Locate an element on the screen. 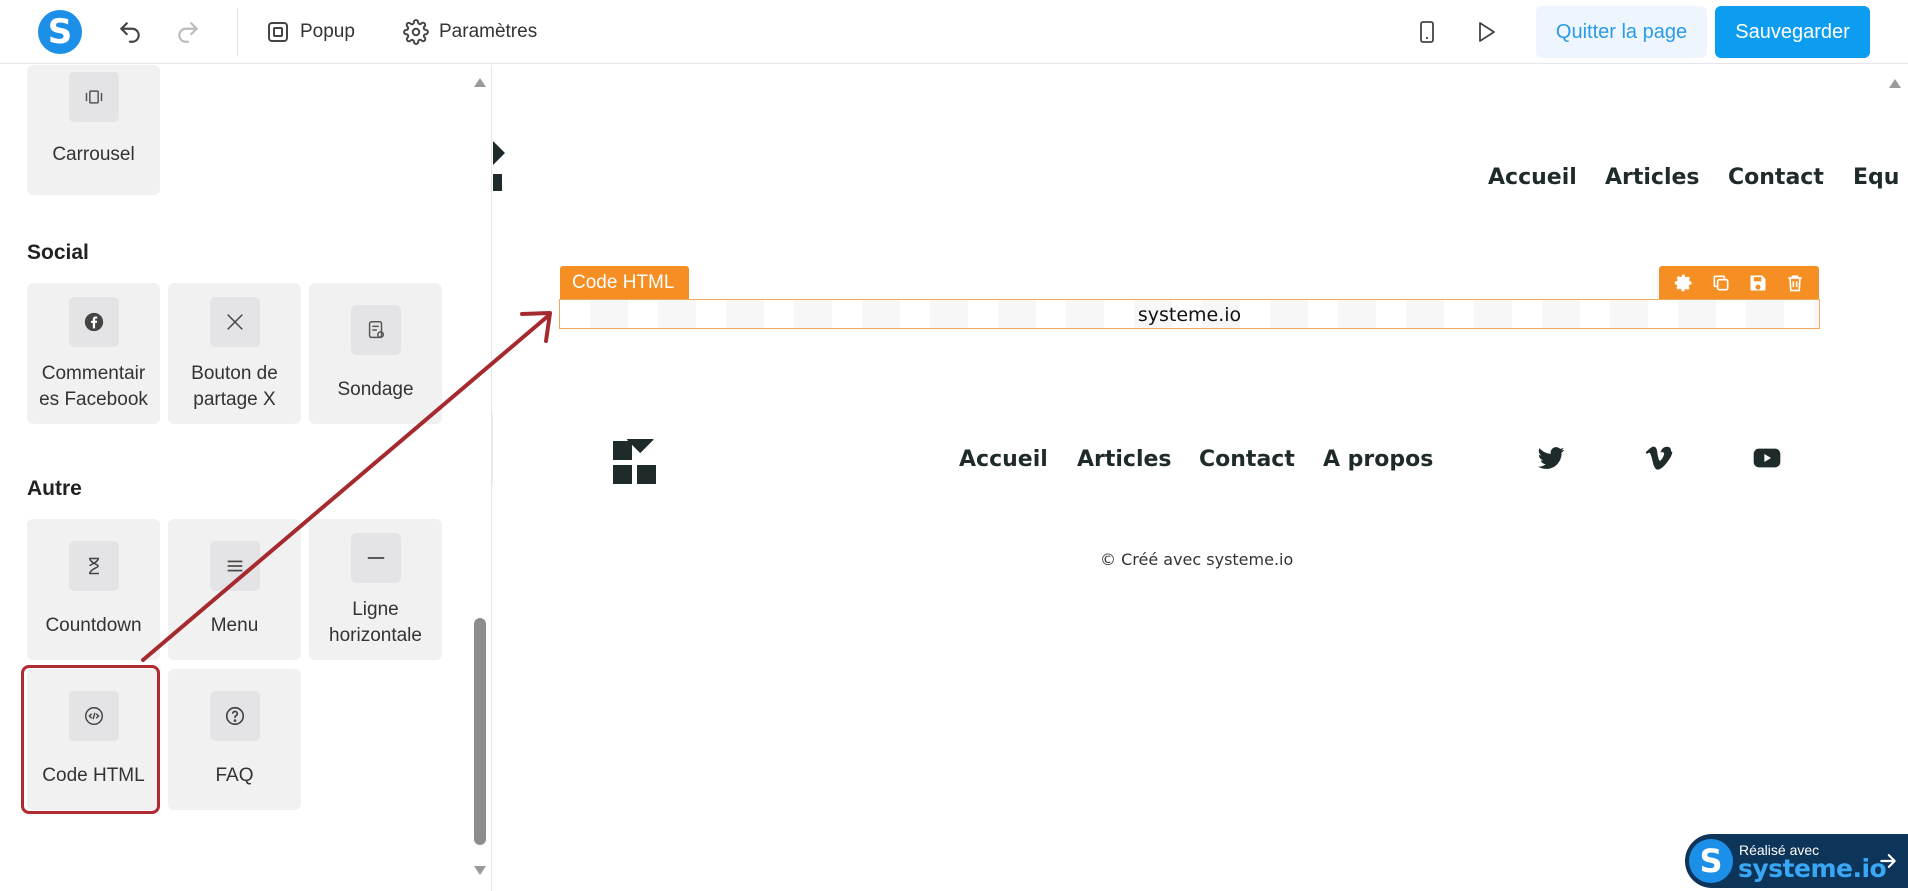 The height and width of the screenshot is (891, 1908). tile-label: Ligne horizontale is located at coordinates (375, 622).